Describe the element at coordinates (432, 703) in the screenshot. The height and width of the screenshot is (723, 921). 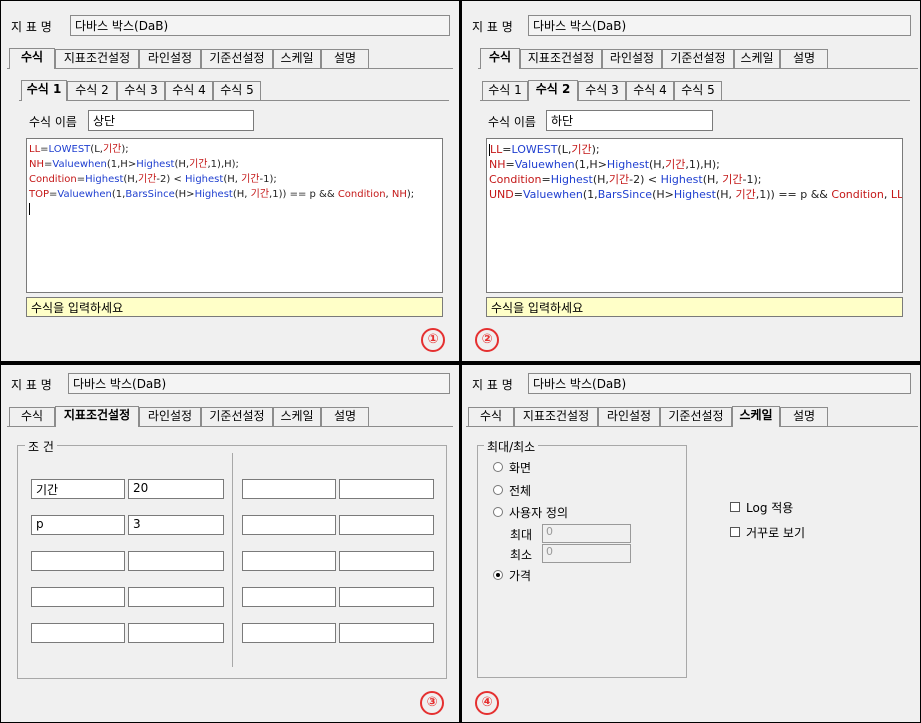
I see `badge-3: ③` at that location.